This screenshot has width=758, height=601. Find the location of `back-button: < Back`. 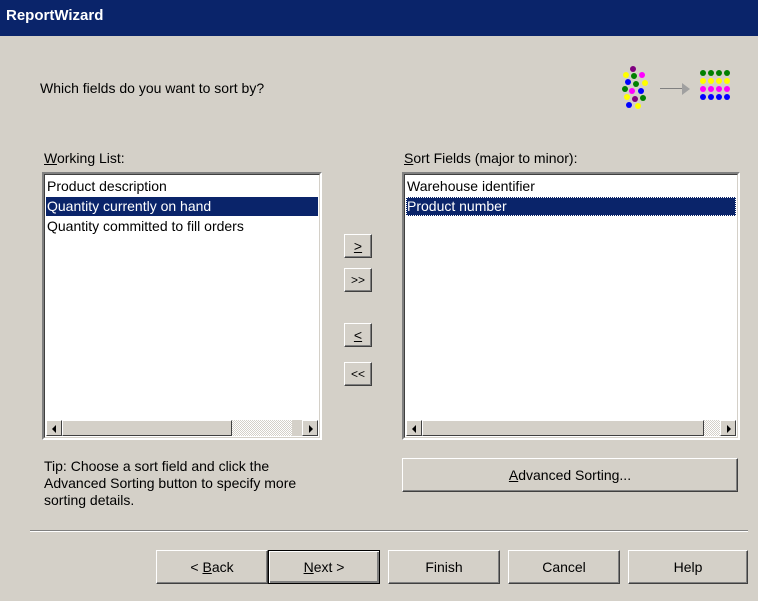

back-button: < Back is located at coordinates (212, 567).